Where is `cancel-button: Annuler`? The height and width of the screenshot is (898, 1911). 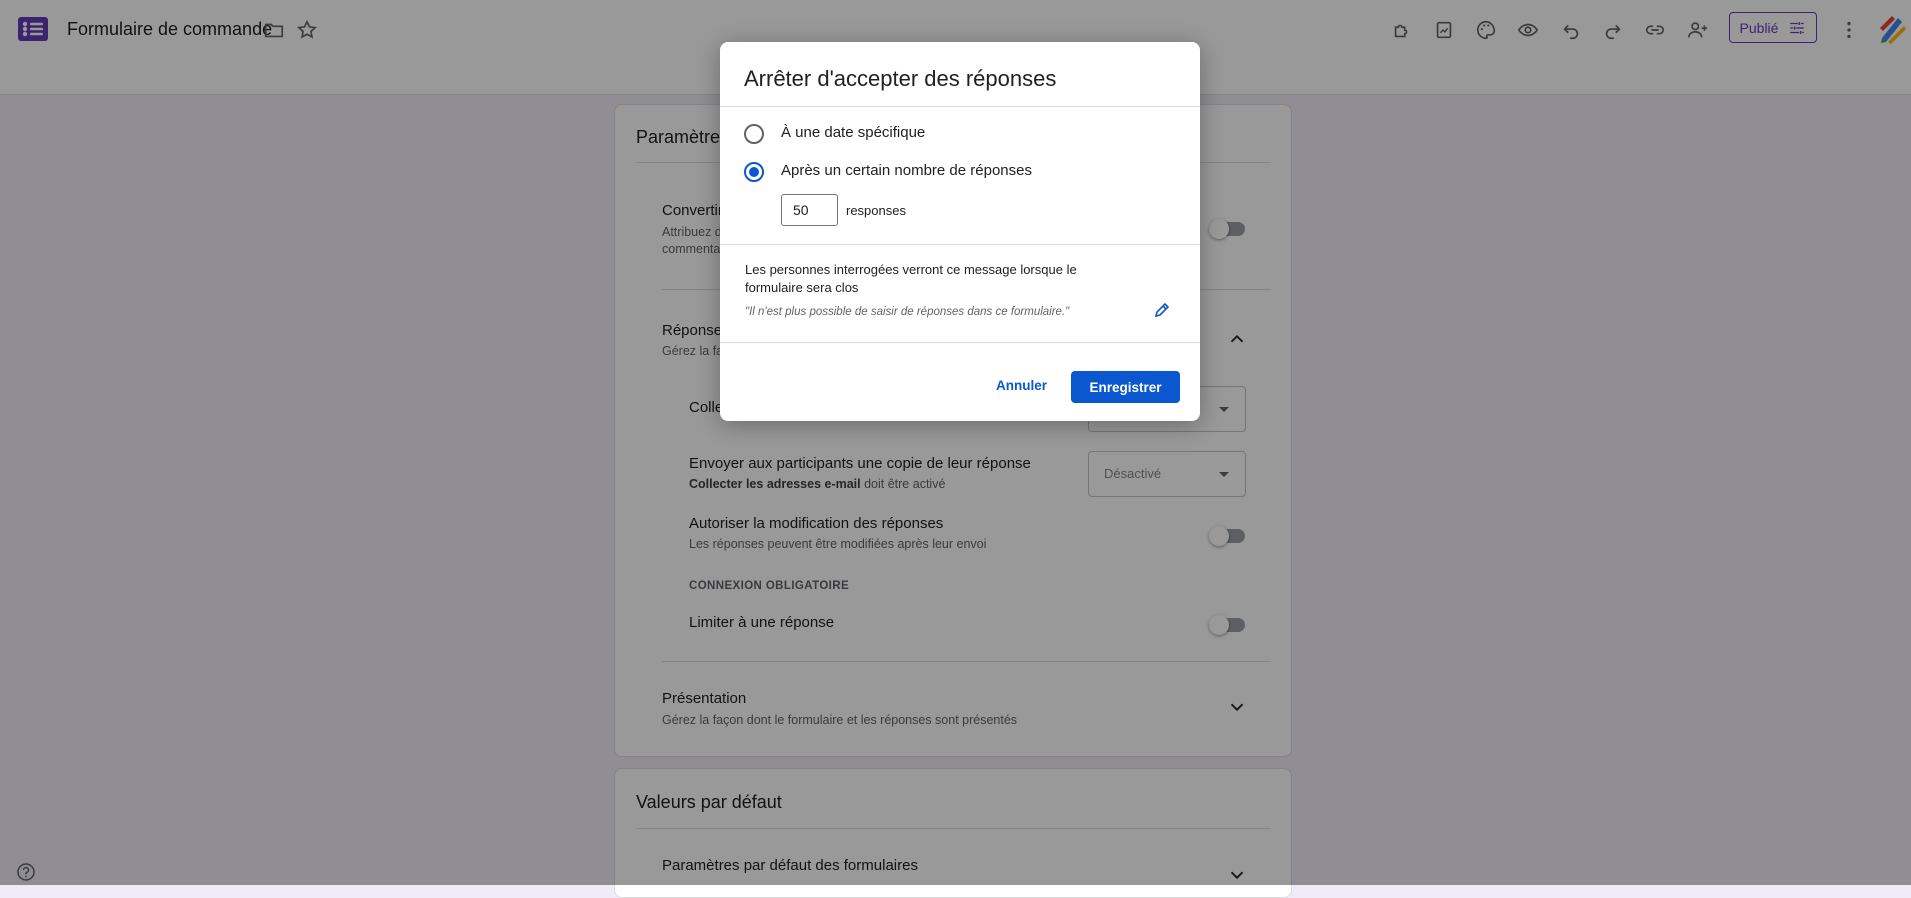 cancel-button: Annuler is located at coordinates (1021, 385).